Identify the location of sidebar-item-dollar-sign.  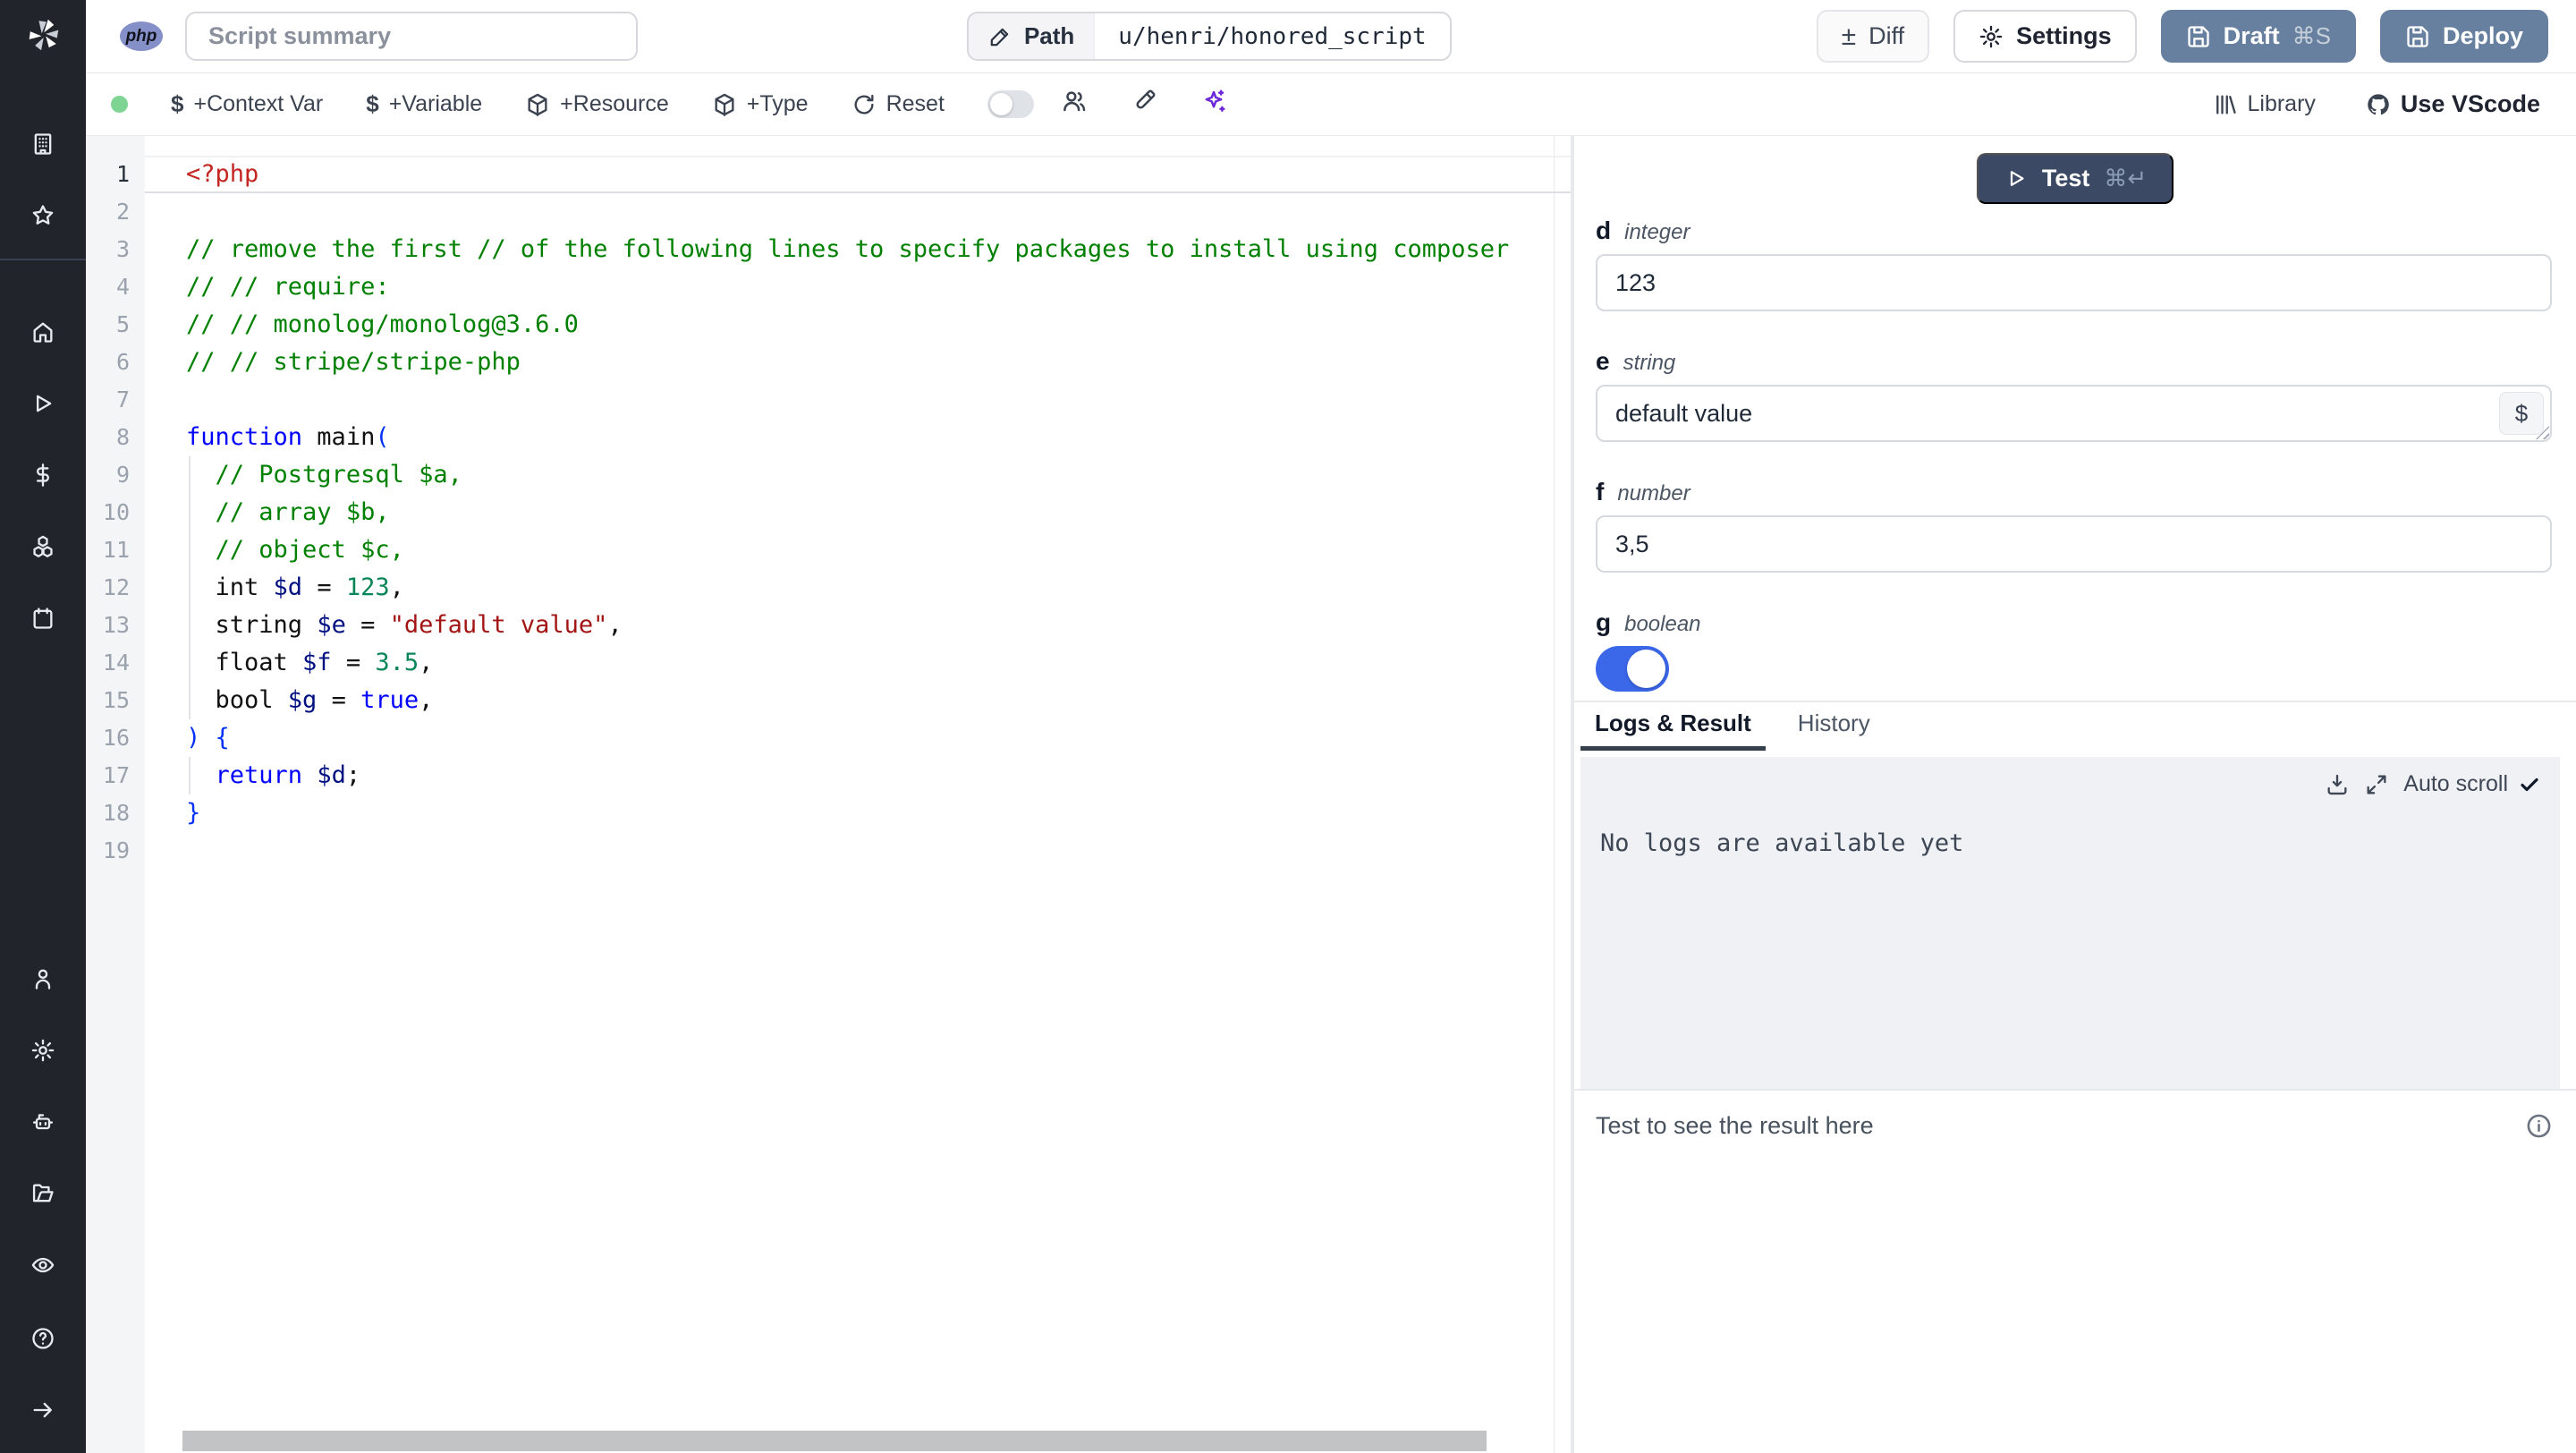
(43, 475).